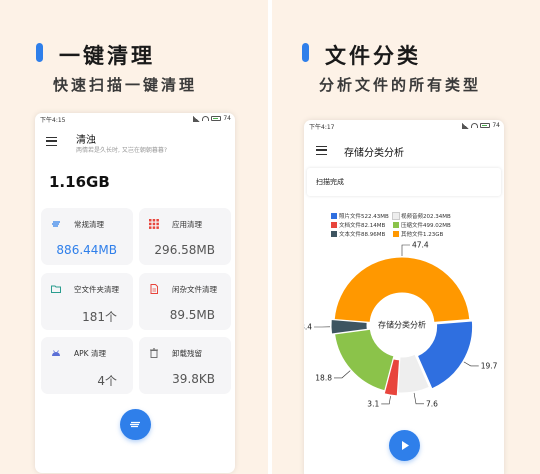  Describe the element at coordinates (79, 182) in the screenshot. I see `total-junk-size: 1.16GB` at that location.